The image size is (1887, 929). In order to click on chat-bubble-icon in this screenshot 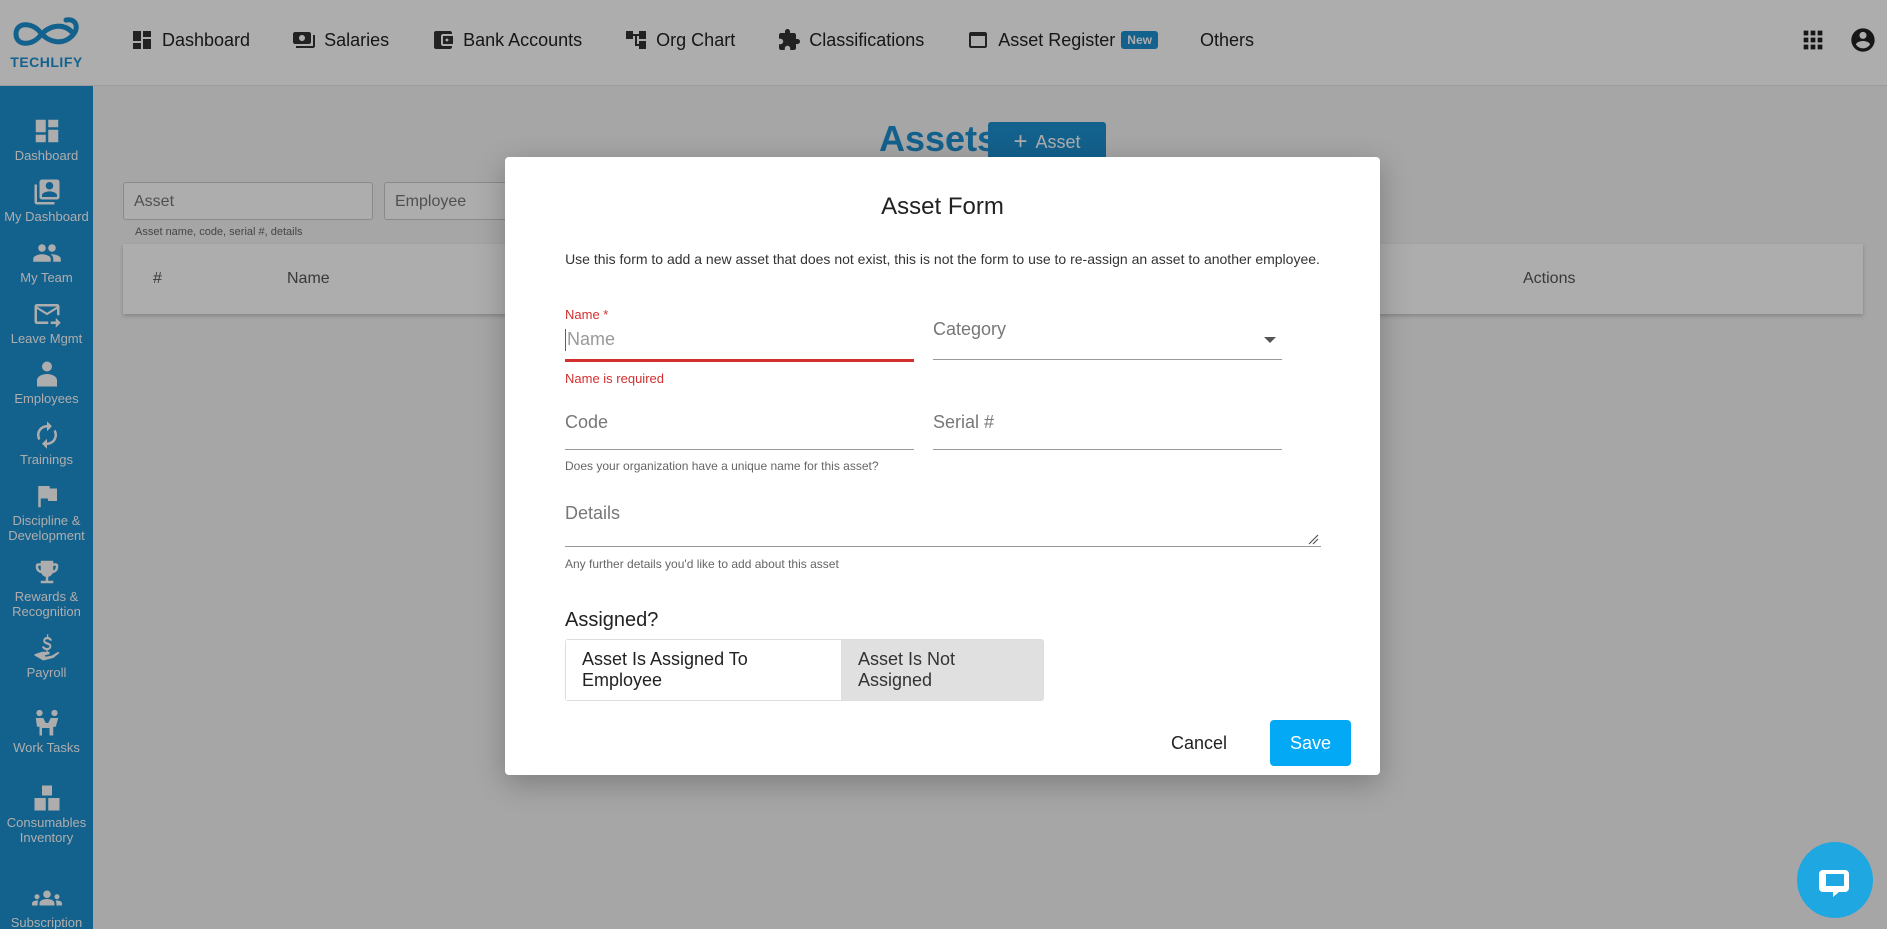, I will do `click(1834, 883)`.